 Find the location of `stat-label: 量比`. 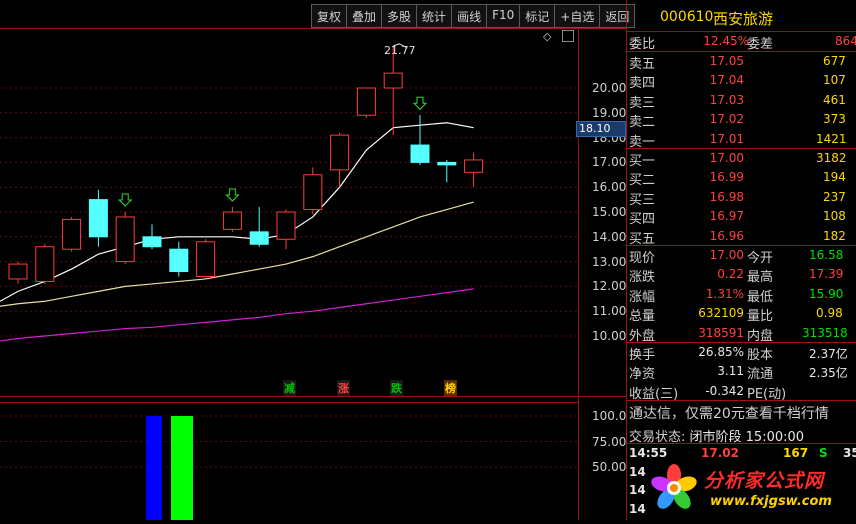

stat-label: 量比 is located at coordinates (760, 317).